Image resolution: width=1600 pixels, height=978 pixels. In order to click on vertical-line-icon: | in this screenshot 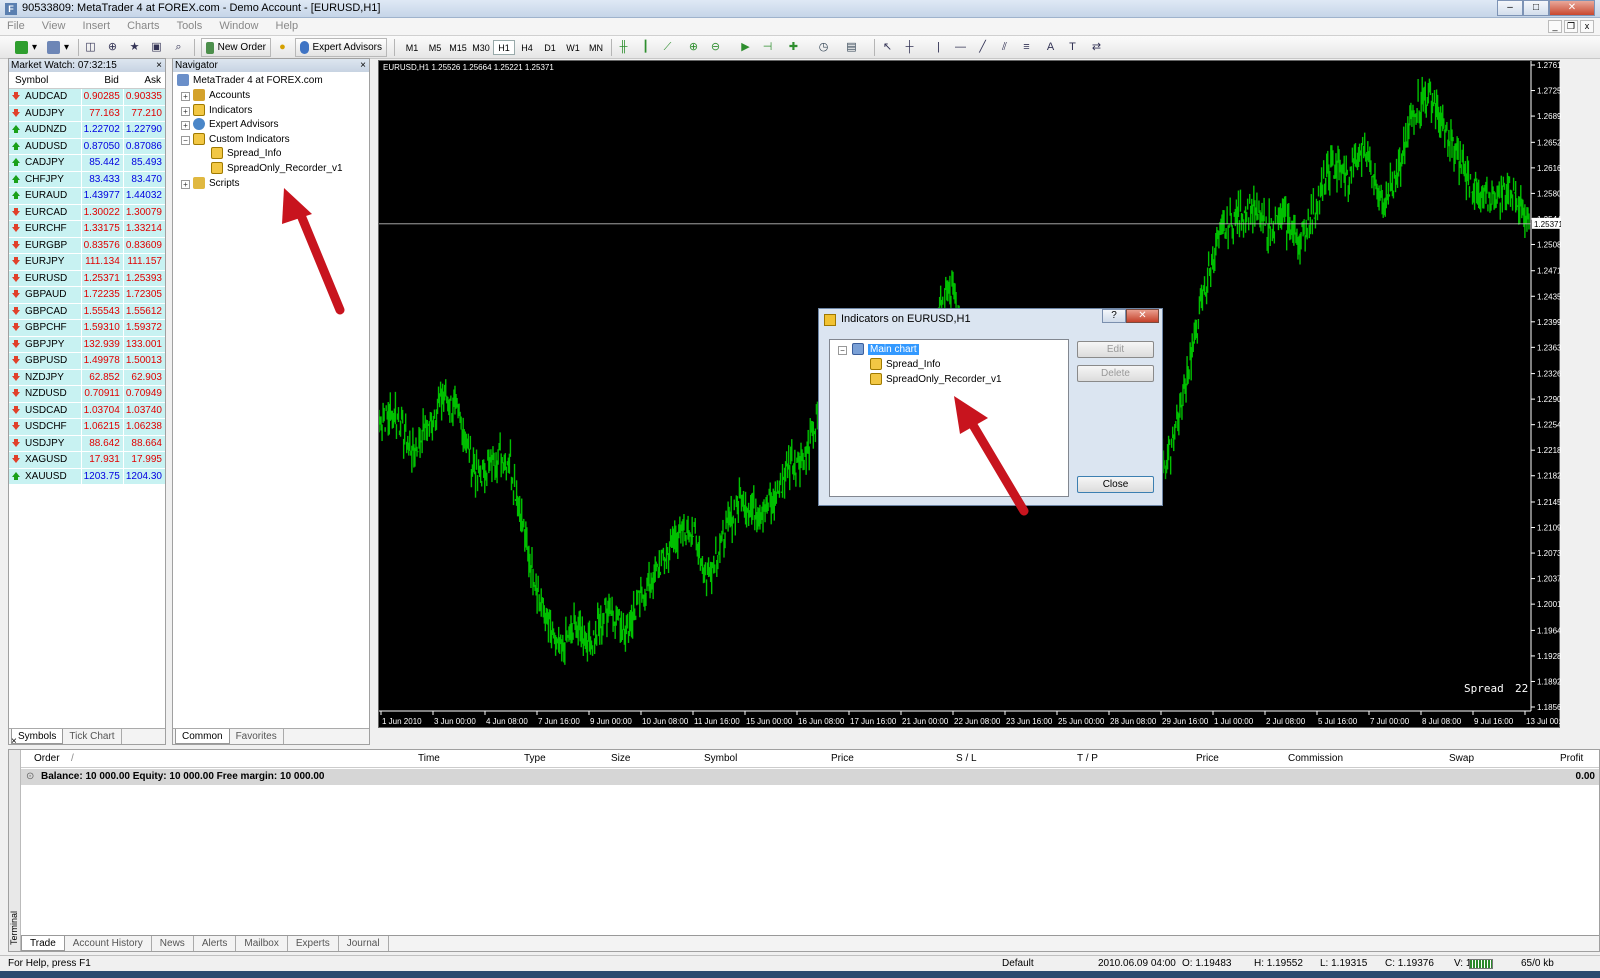, I will do `click(938, 47)`.